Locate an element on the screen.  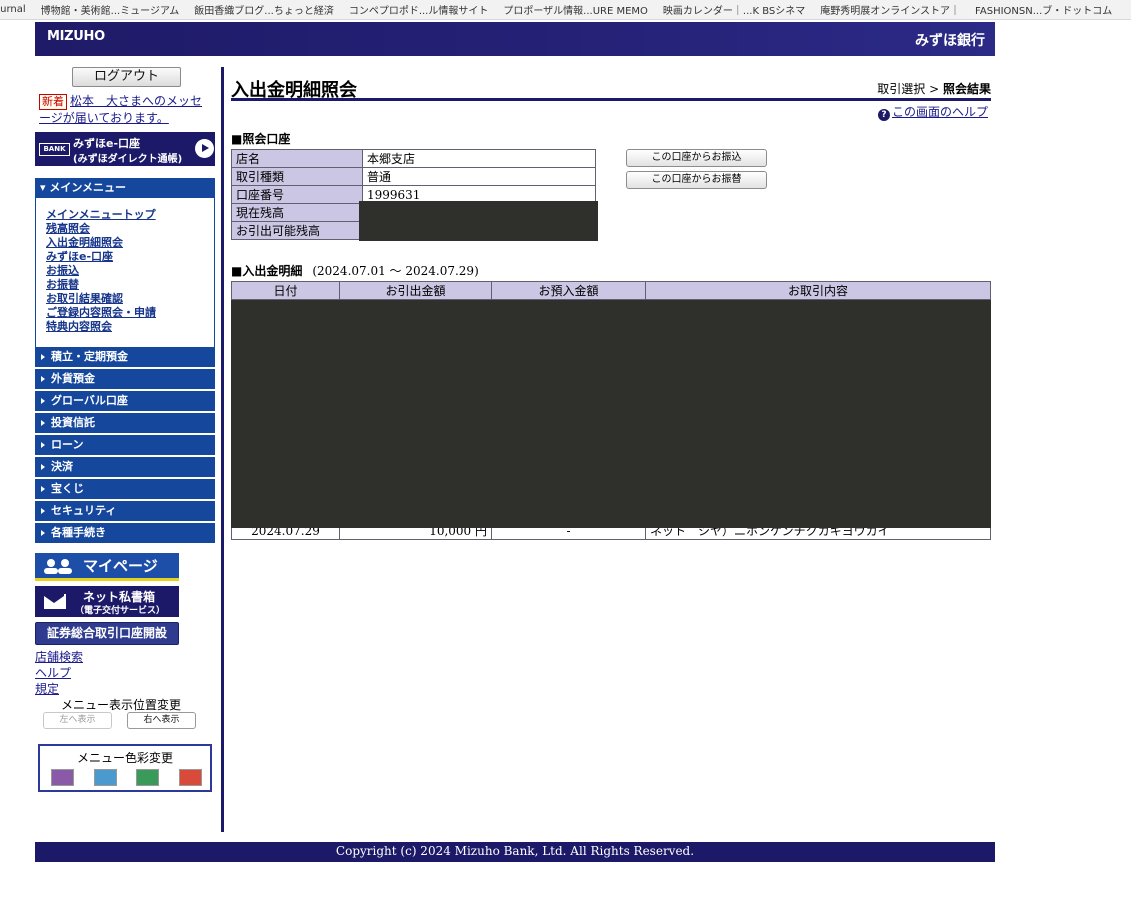
account-label: 口座番号 is located at coordinates (297, 194).